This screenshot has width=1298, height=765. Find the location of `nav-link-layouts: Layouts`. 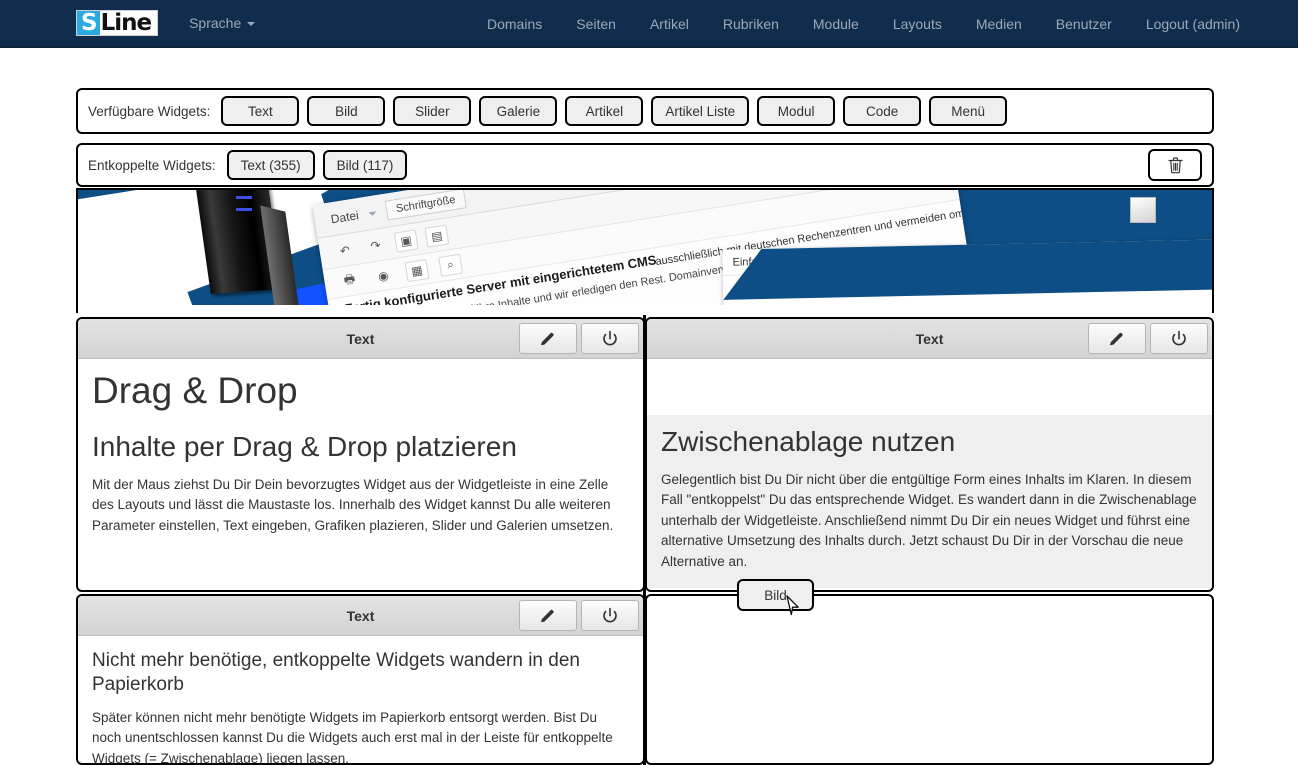

nav-link-layouts: Layouts is located at coordinates (917, 24).